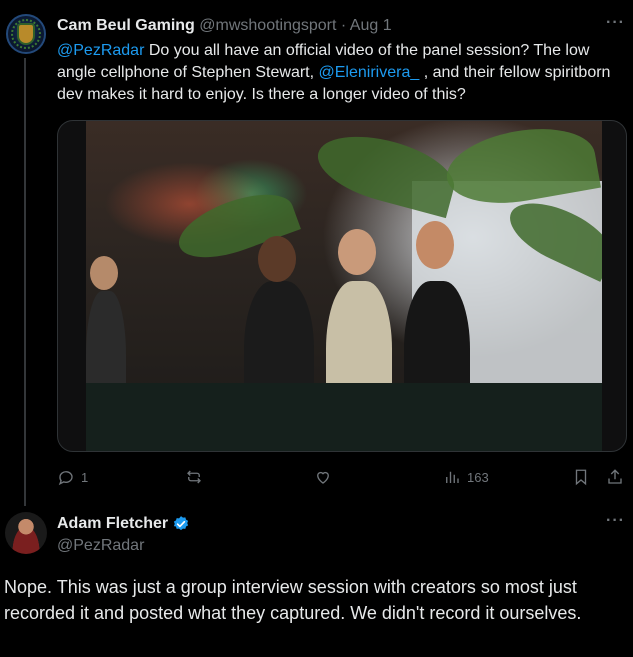 The height and width of the screenshot is (657, 633). What do you see at coordinates (371, 25) in the screenshot?
I see `tweet-date: Aug 1` at bounding box center [371, 25].